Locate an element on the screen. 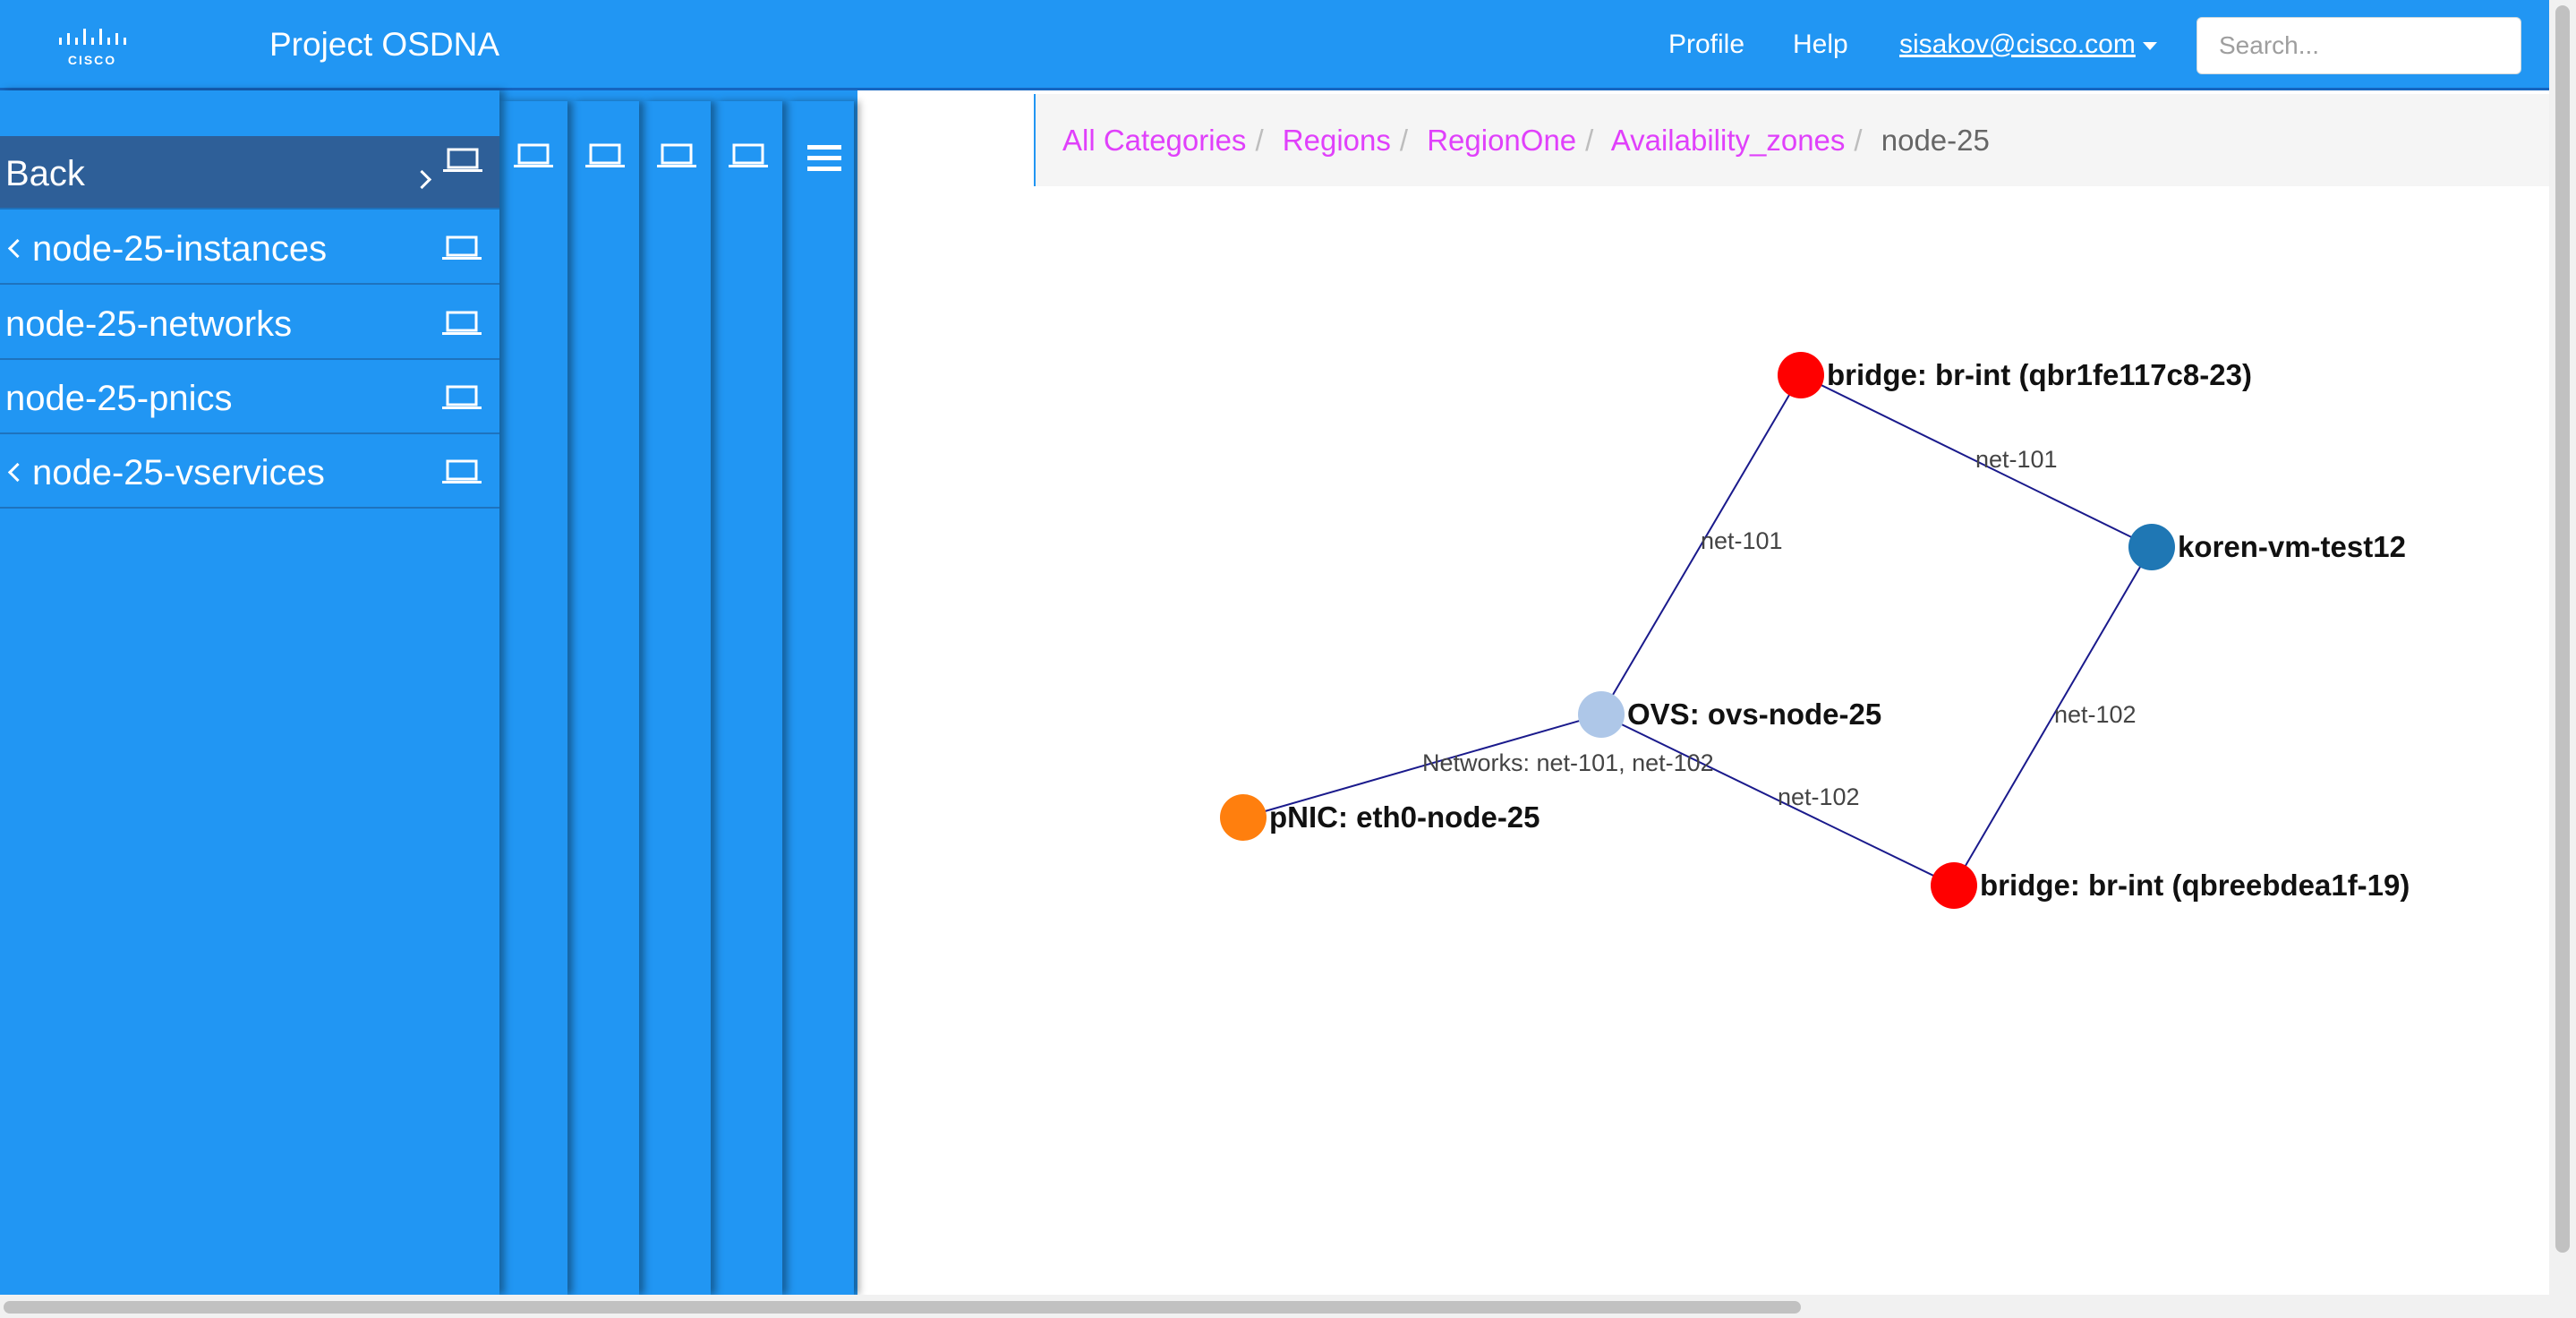 This screenshot has width=2576, height=1318. menu-item-label: node-25-networks is located at coordinates (149, 324).